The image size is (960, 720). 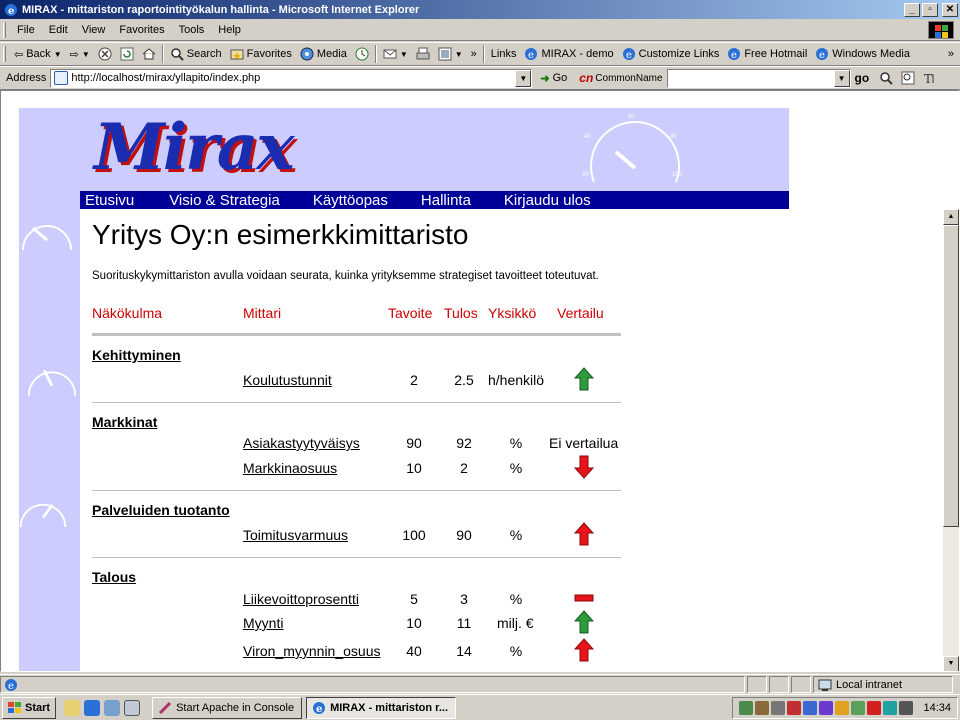 I want to click on commonname-text-button: T, so click(x=930, y=78).